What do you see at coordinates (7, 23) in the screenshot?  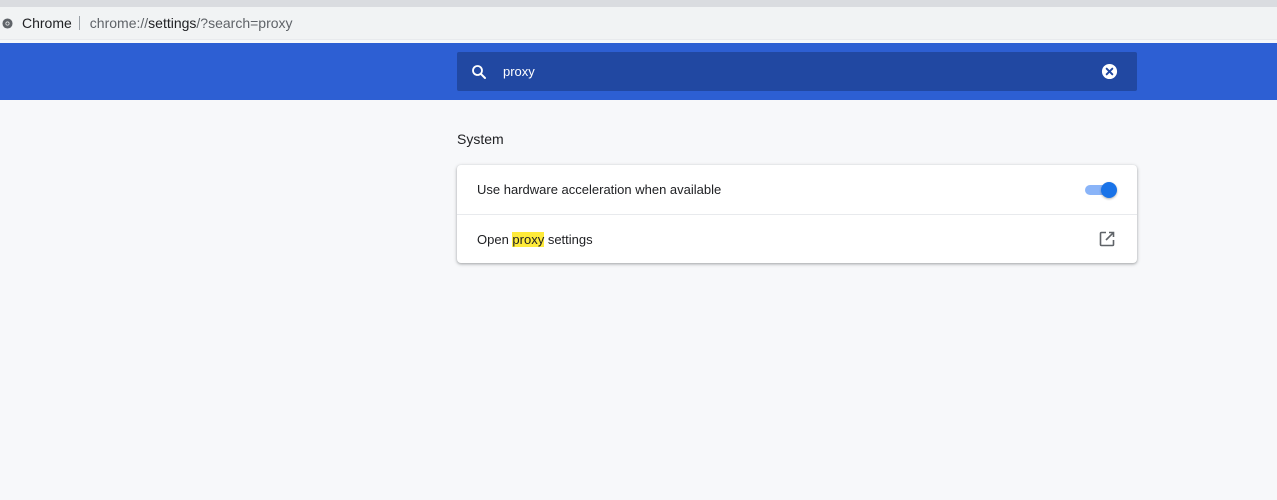 I see `chrome-info-icon` at bounding box center [7, 23].